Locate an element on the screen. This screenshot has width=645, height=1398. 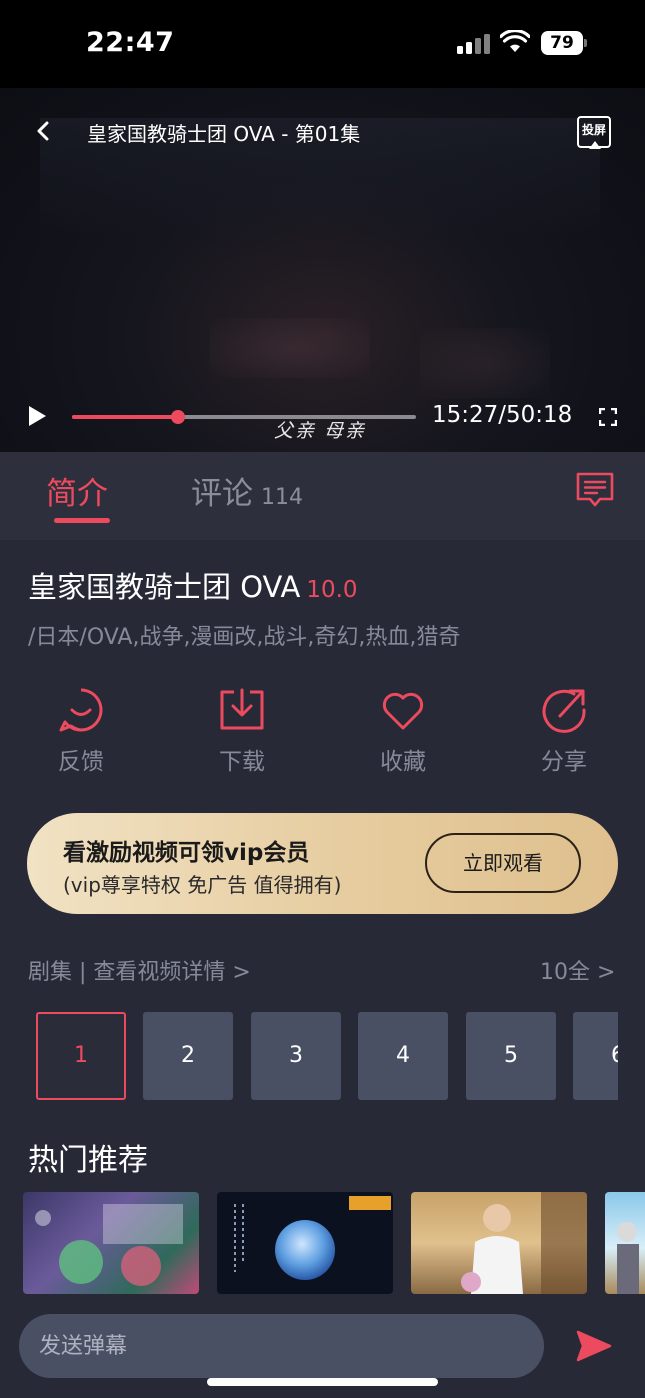
show-tags: /日本/OVA,战争,漫画改,战斗,奇幻,热血,猎奇 is located at coordinates (244, 637).